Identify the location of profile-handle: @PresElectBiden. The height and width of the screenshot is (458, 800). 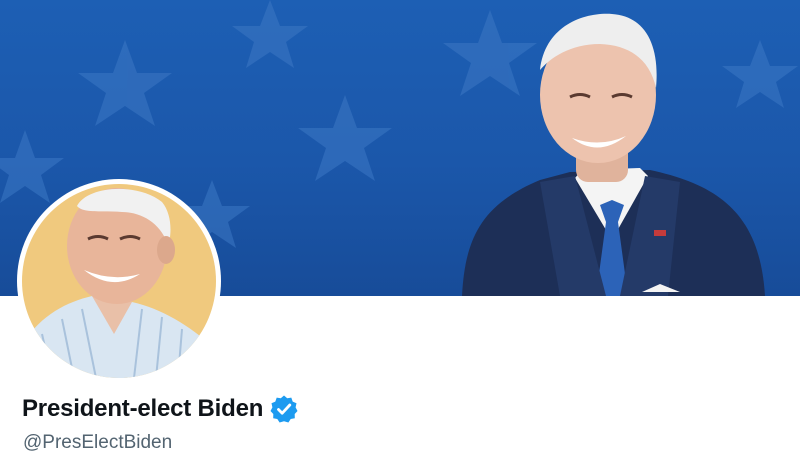
(98, 442).